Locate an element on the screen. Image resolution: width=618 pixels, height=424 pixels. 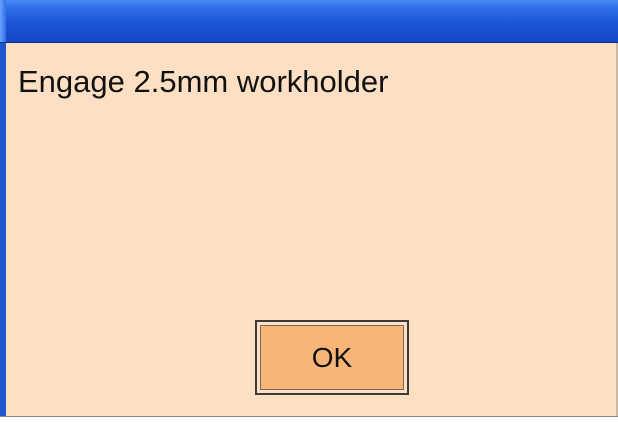
ok-button: OK is located at coordinates (332, 357).